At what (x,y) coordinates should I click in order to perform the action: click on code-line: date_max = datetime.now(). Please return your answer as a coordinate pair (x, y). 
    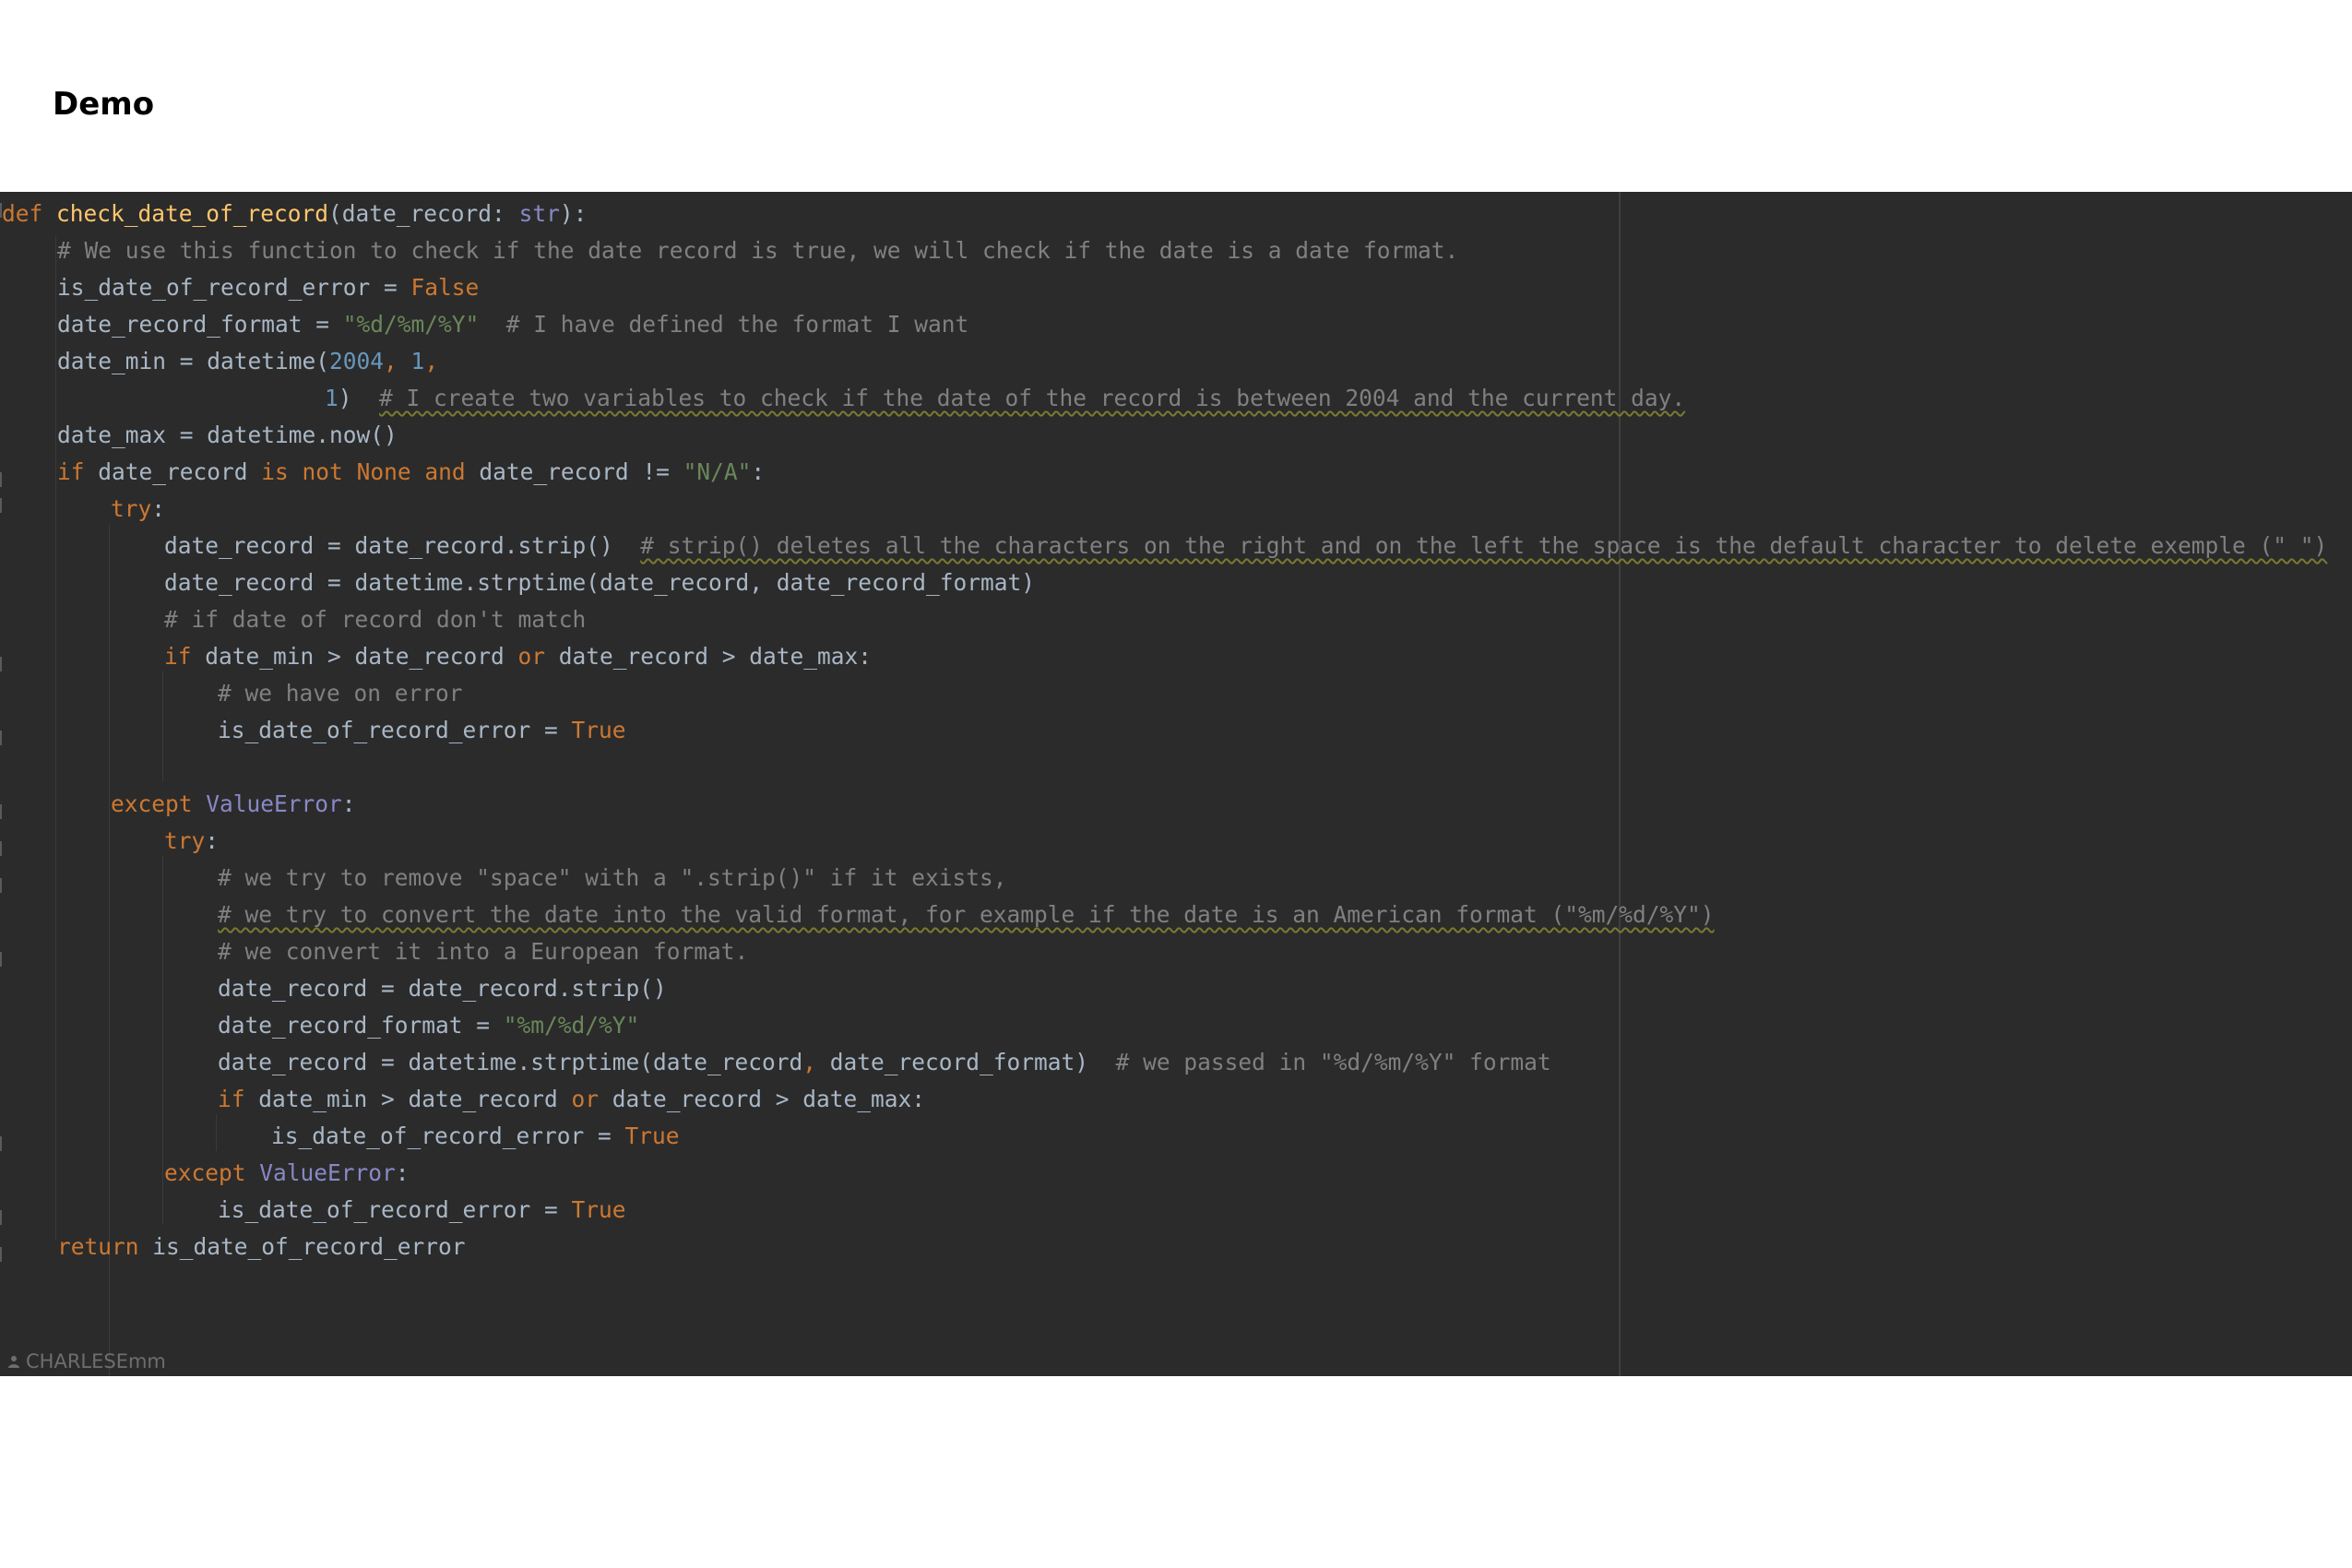
    Looking at the image, I should click on (227, 435).